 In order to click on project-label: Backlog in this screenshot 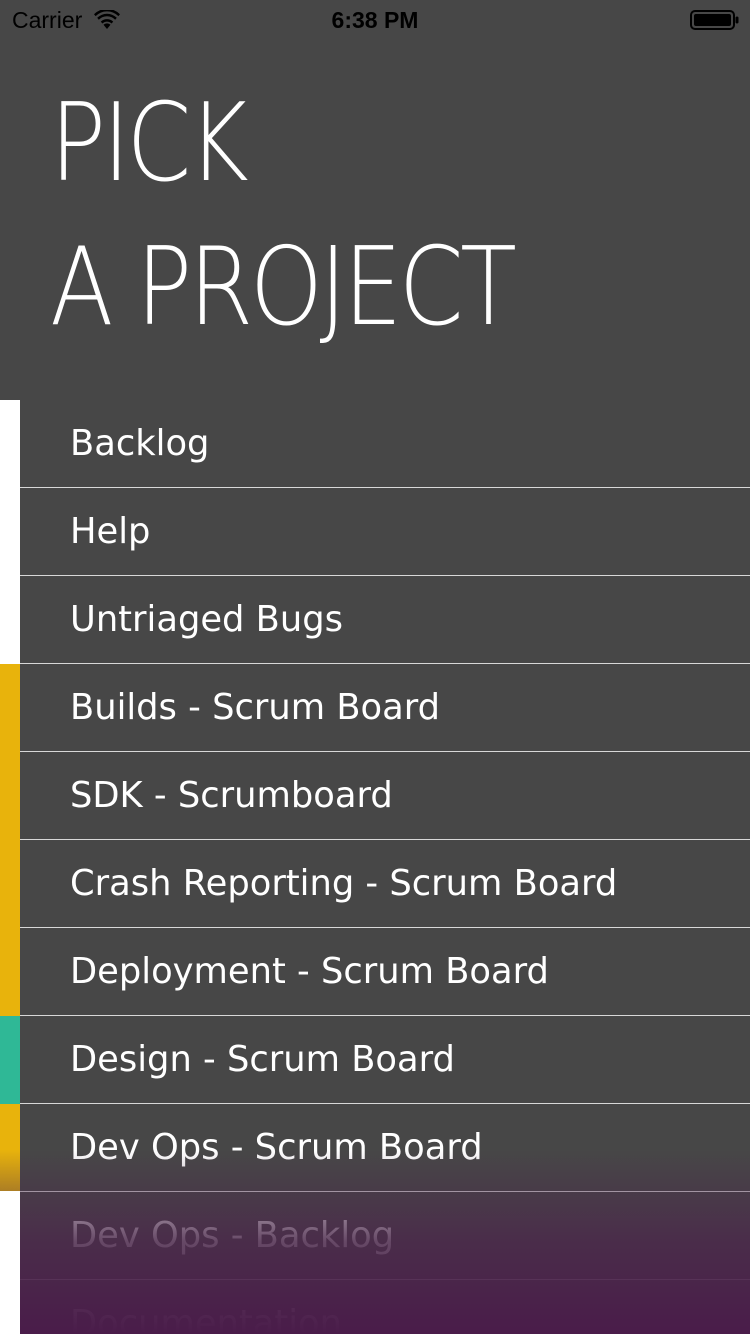, I will do `click(140, 443)`.